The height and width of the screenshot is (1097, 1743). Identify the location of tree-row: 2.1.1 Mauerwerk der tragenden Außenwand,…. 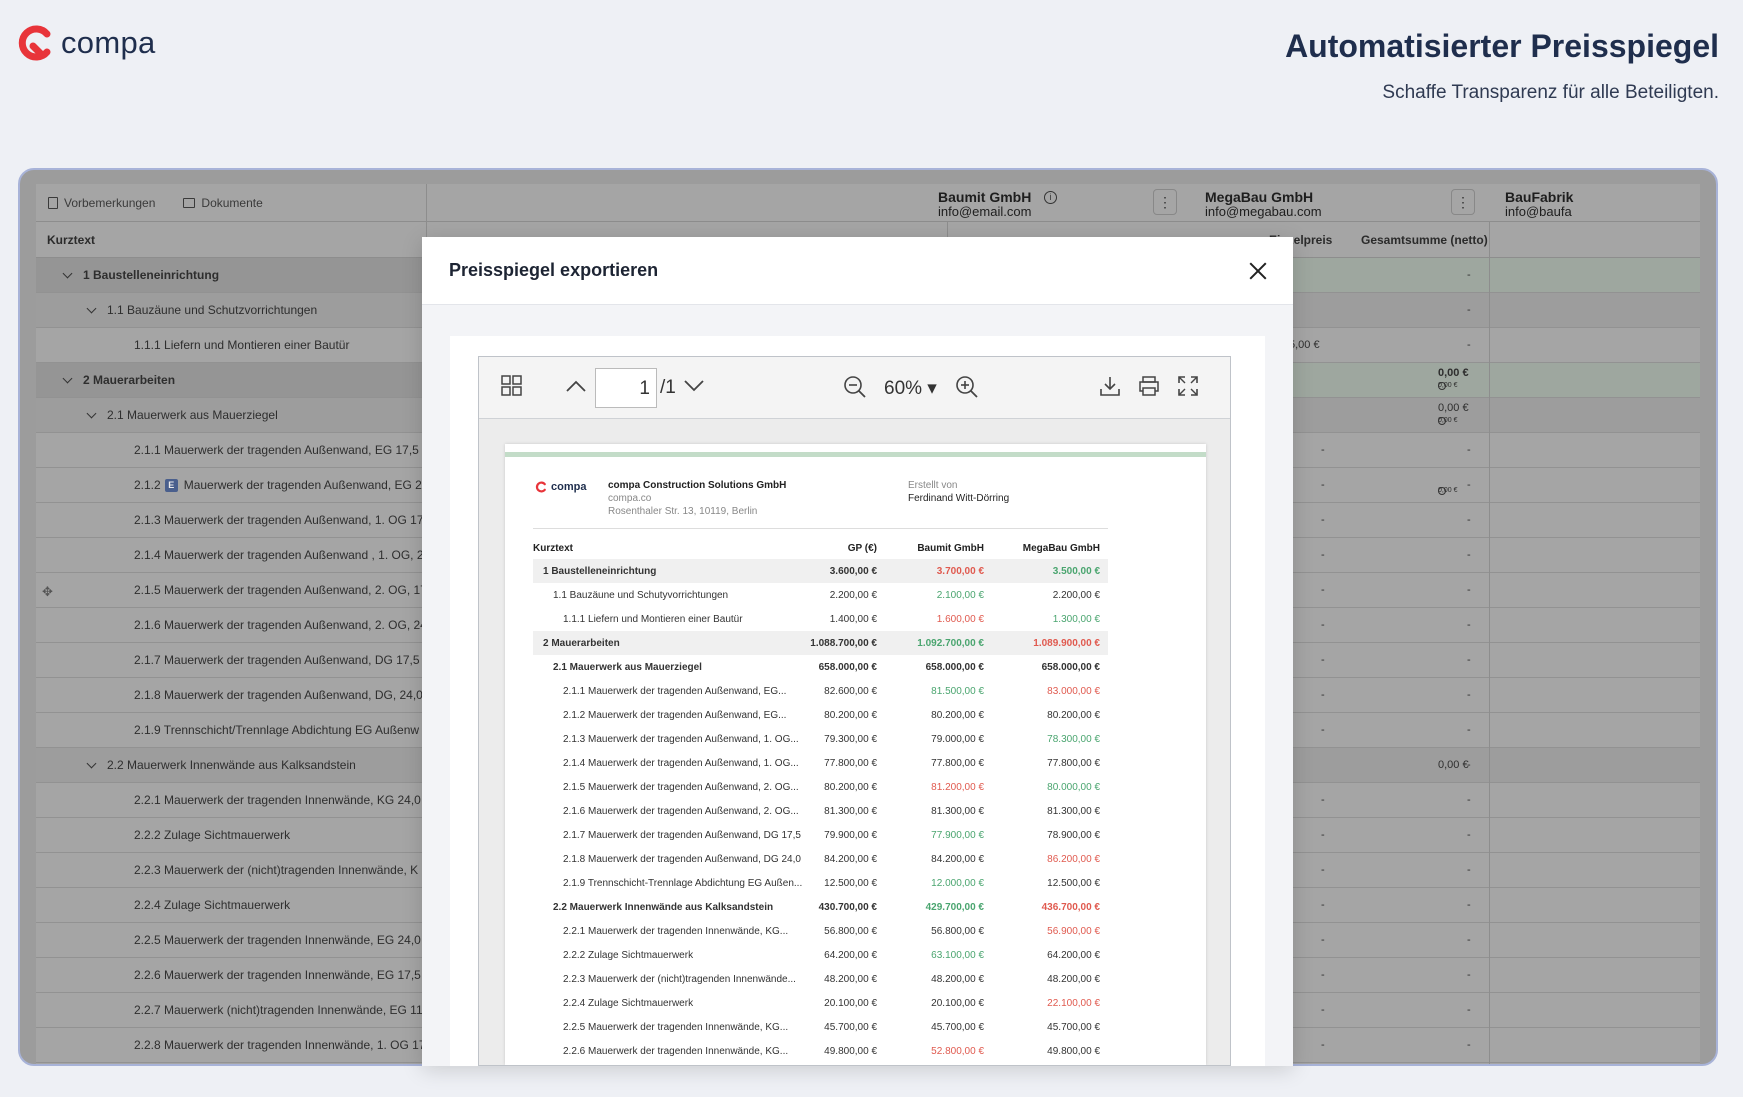
(231, 450).